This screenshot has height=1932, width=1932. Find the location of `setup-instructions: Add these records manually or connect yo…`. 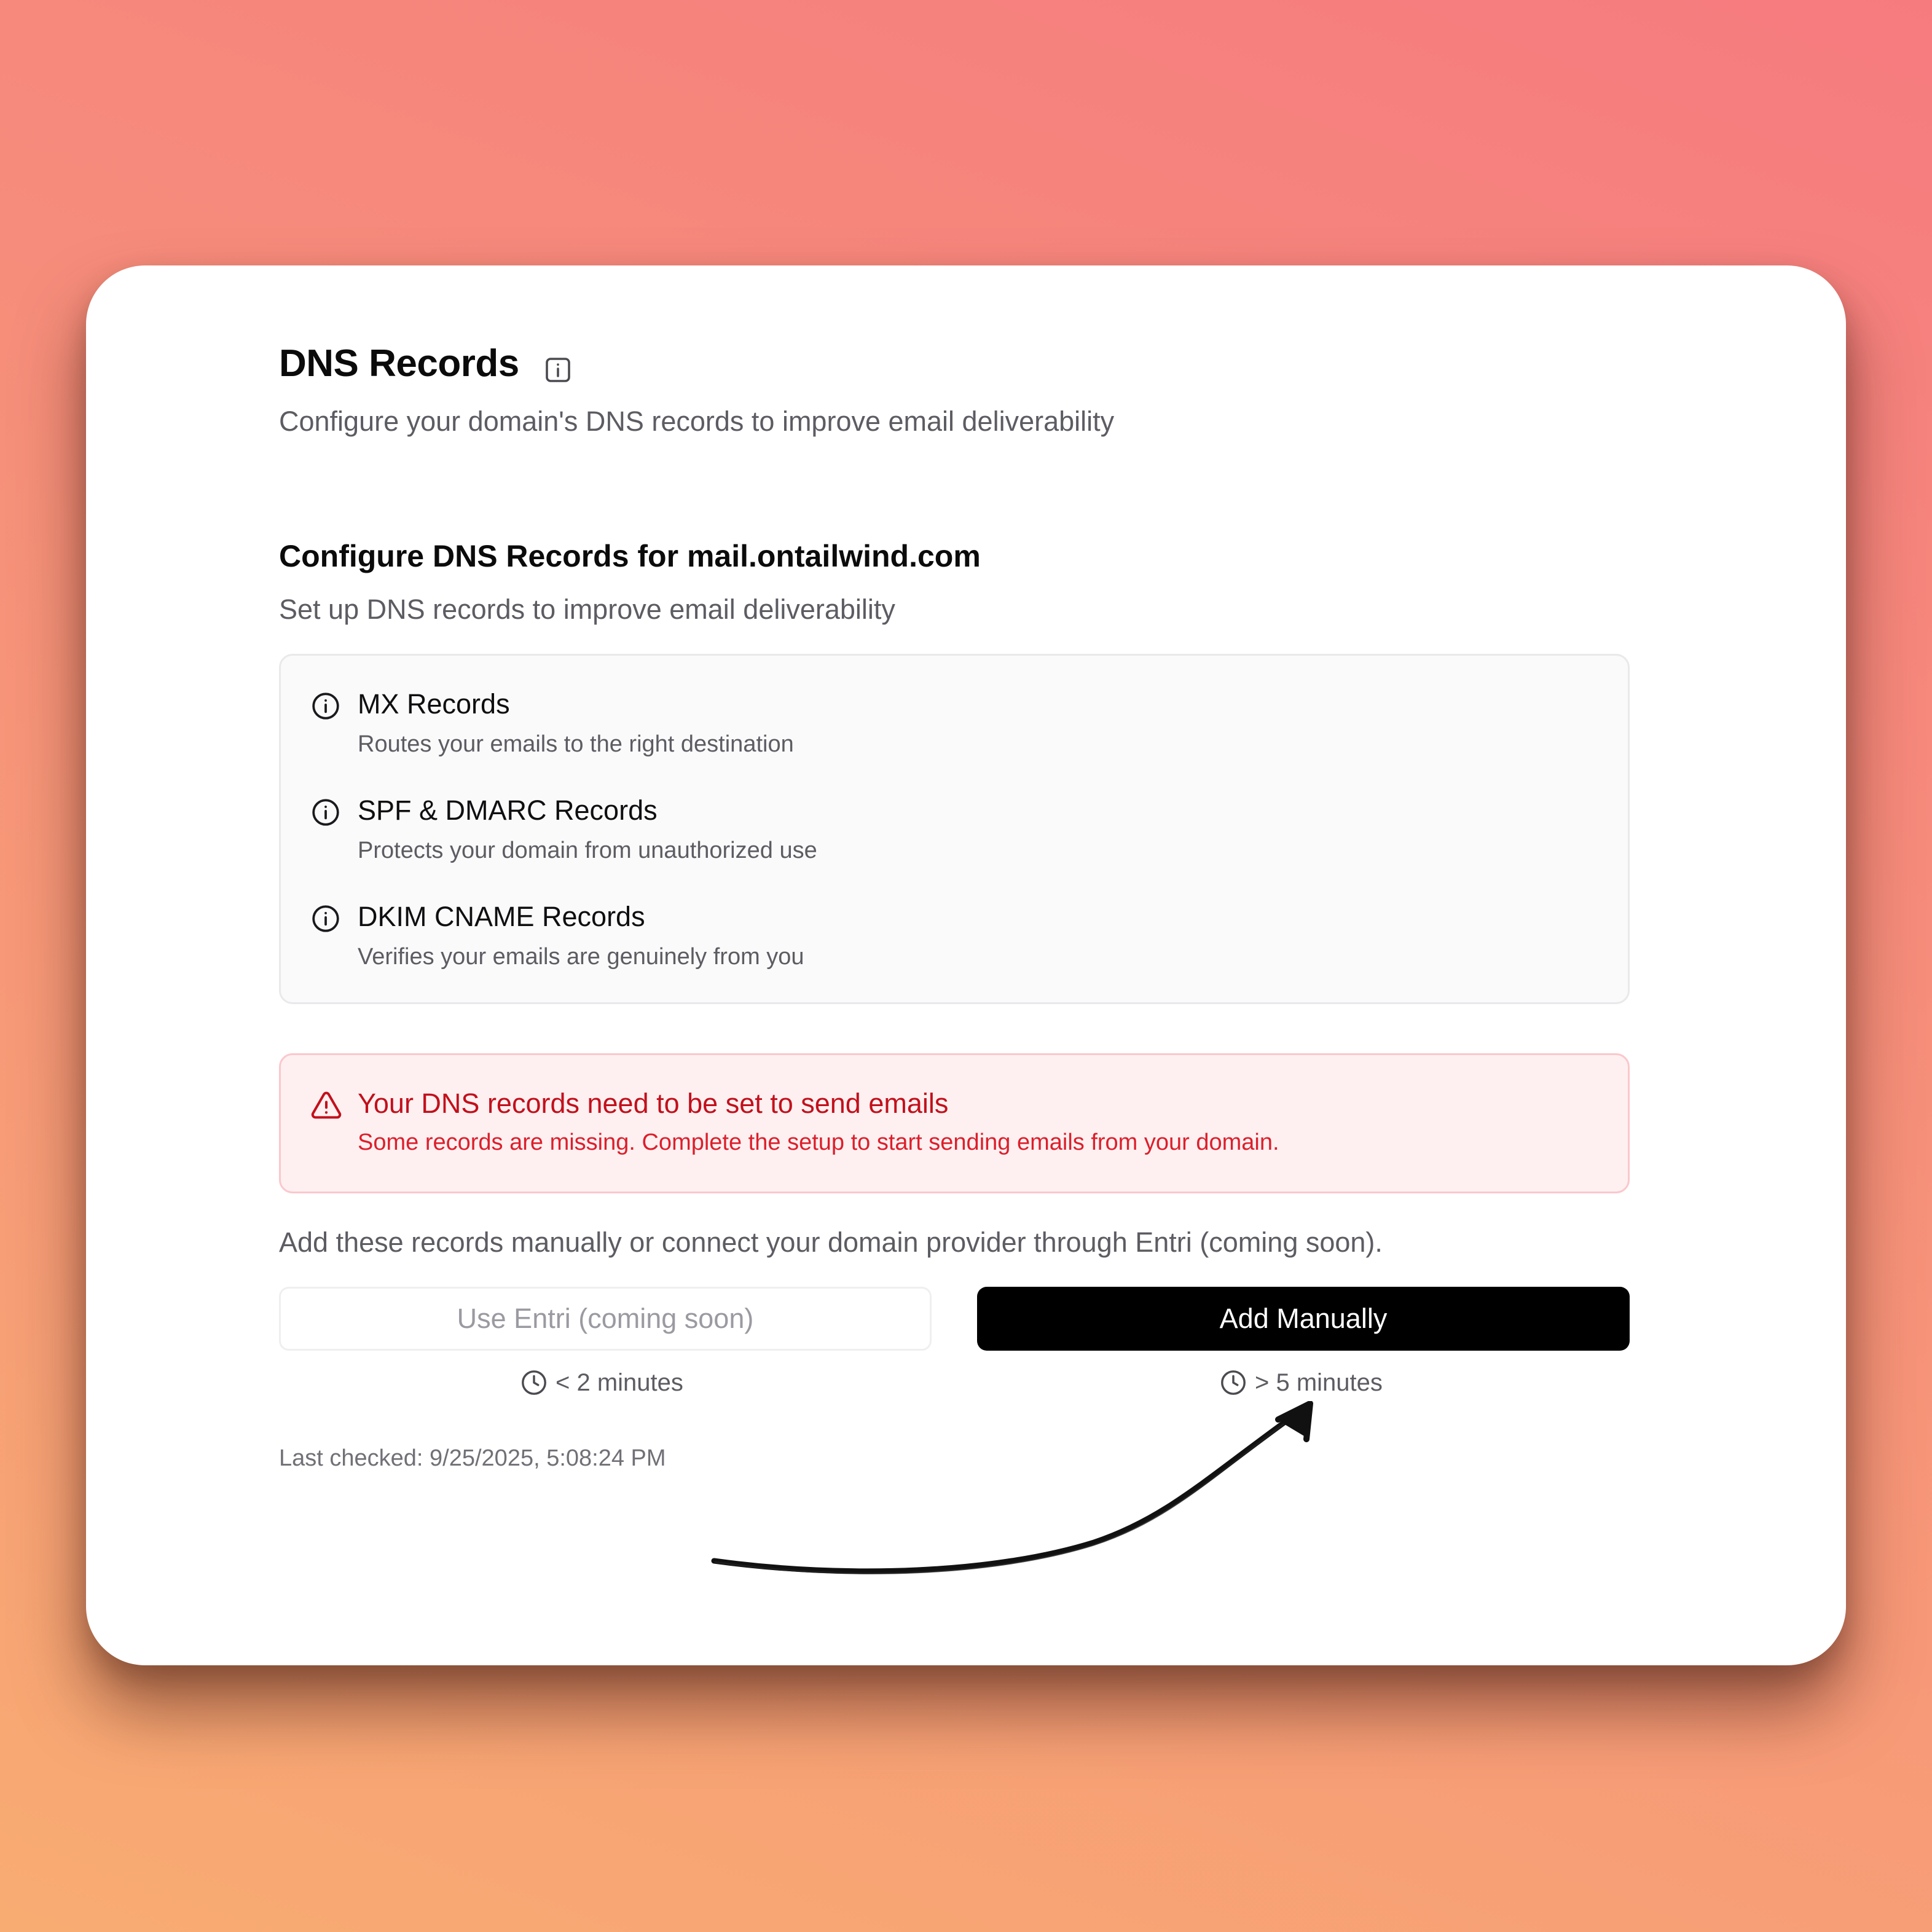

setup-instructions: Add these records manually or connect yo… is located at coordinates (831, 1242).